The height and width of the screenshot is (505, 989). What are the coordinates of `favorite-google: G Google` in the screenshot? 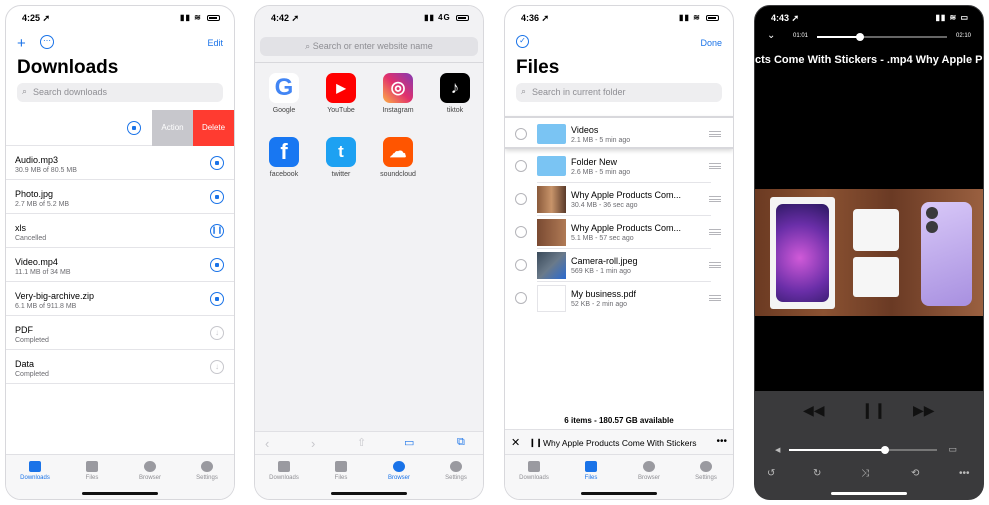 It's located at (284, 93).